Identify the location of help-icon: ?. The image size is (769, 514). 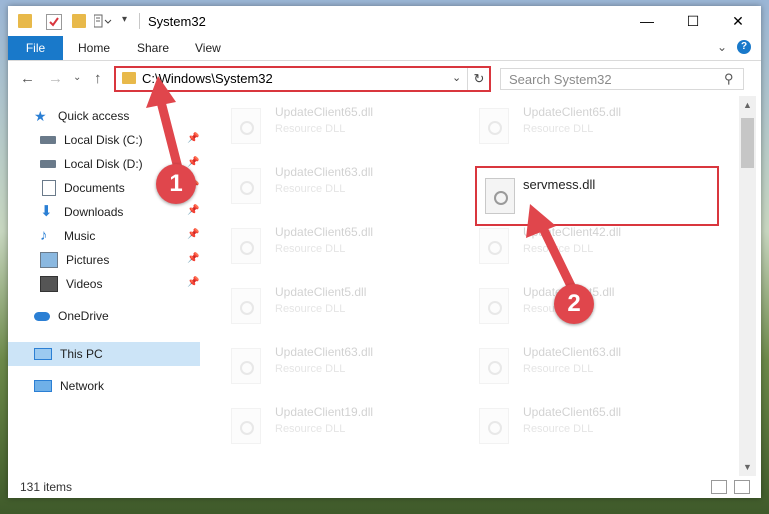
(744, 47).